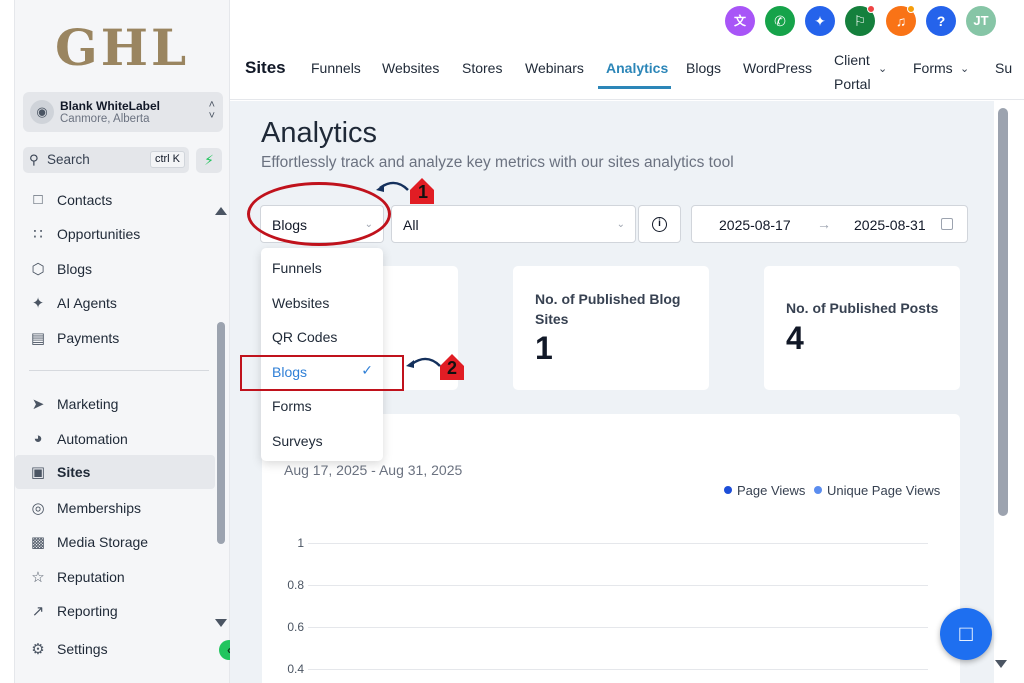 The height and width of the screenshot is (683, 1024). I want to click on ai-agents-icon: ✦, so click(38, 303).